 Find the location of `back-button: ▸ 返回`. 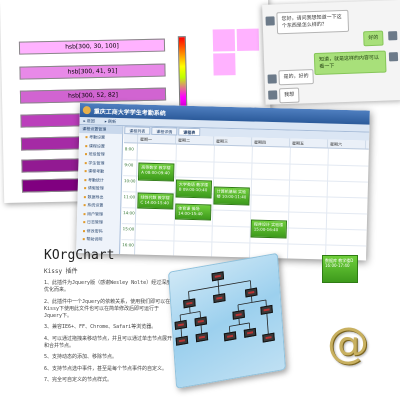

back-button: ▸ 返回 is located at coordinates (88, 121).